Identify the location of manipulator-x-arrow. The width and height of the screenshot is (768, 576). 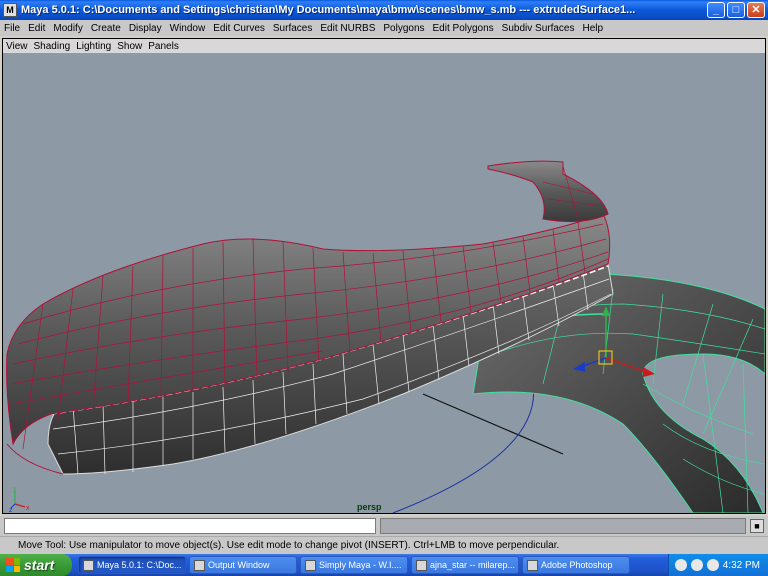
(649, 372).